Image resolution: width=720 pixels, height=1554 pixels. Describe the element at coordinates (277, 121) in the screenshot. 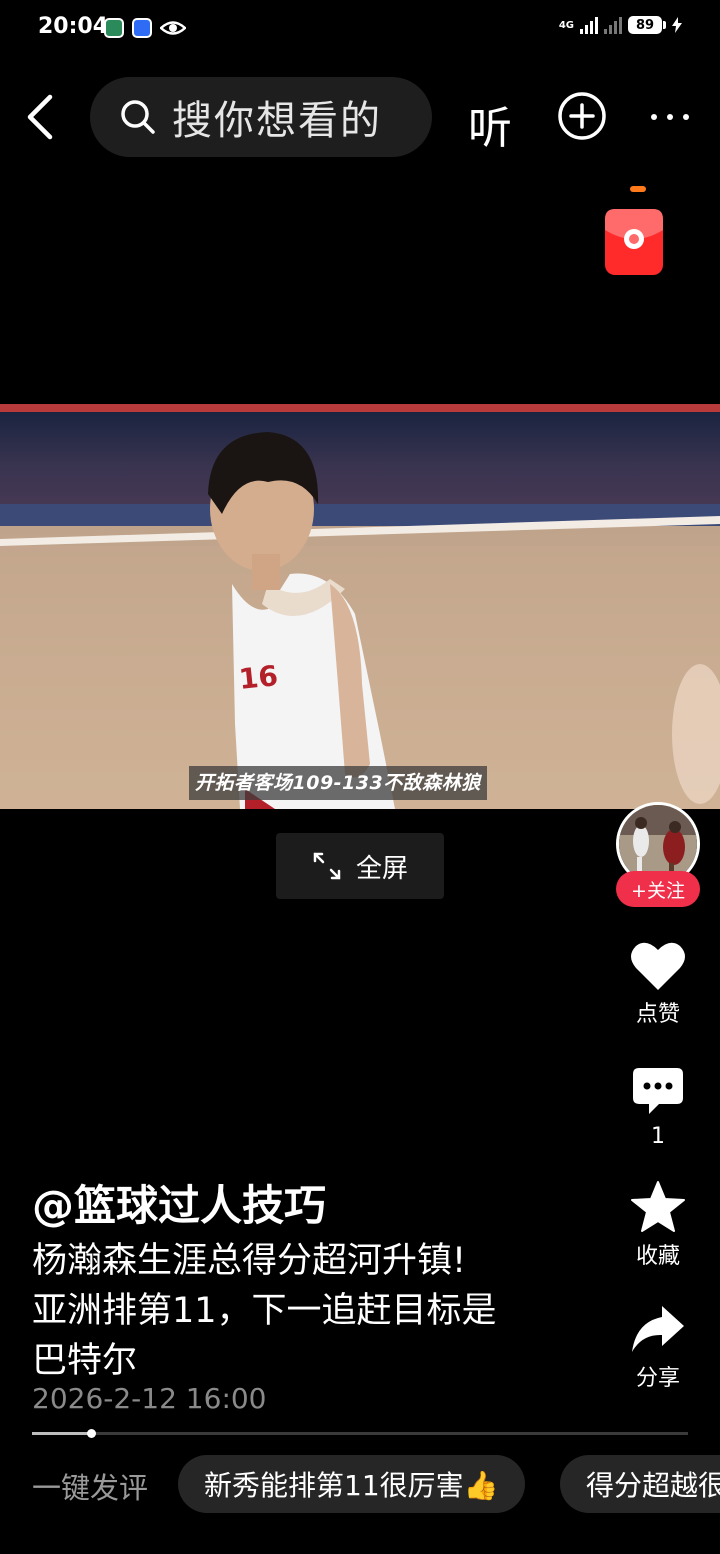

I see `search-placeholder: 搜你想看的` at that location.